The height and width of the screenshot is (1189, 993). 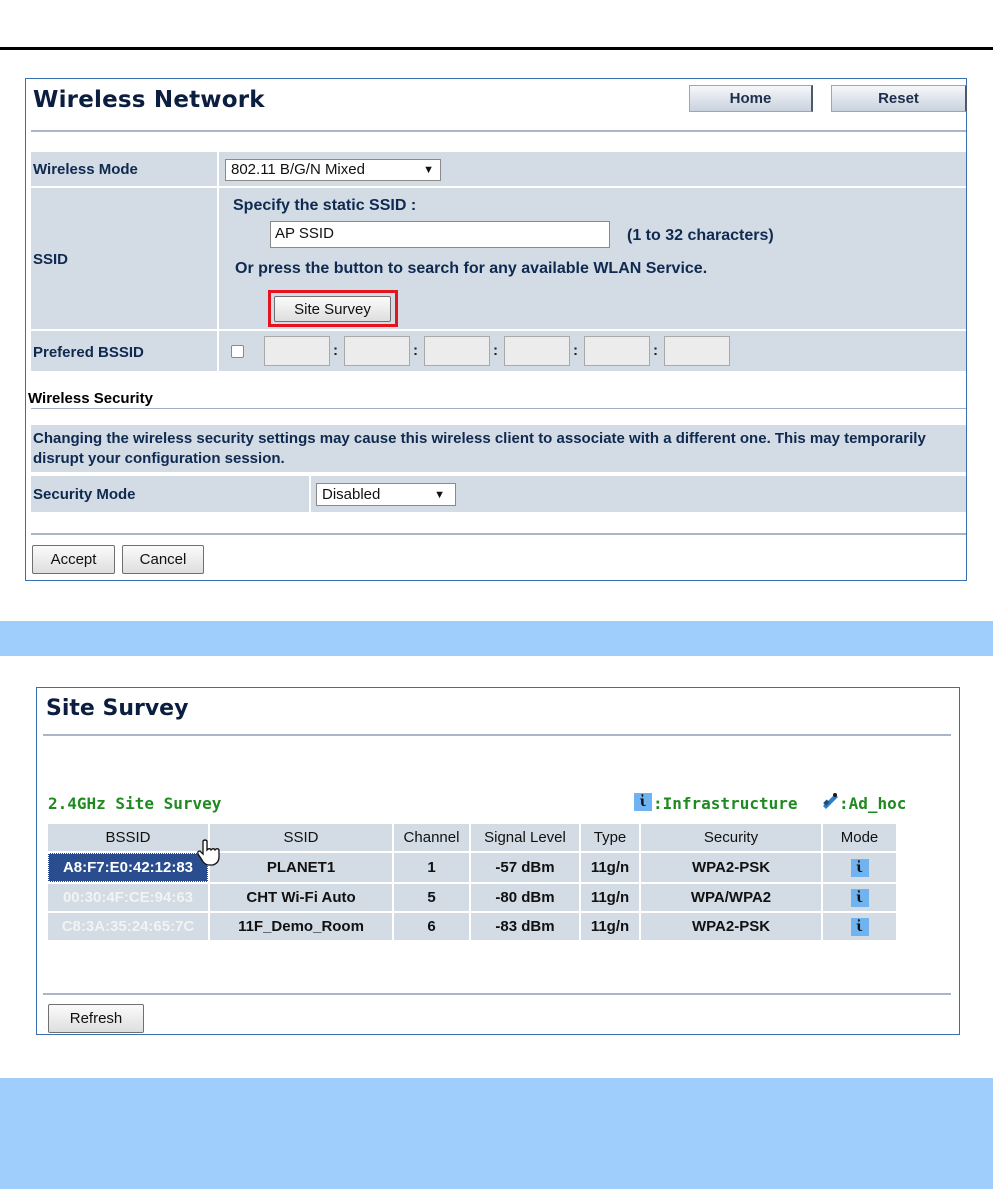 I want to click on channel-cell: 1, so click(x=431, y=867).